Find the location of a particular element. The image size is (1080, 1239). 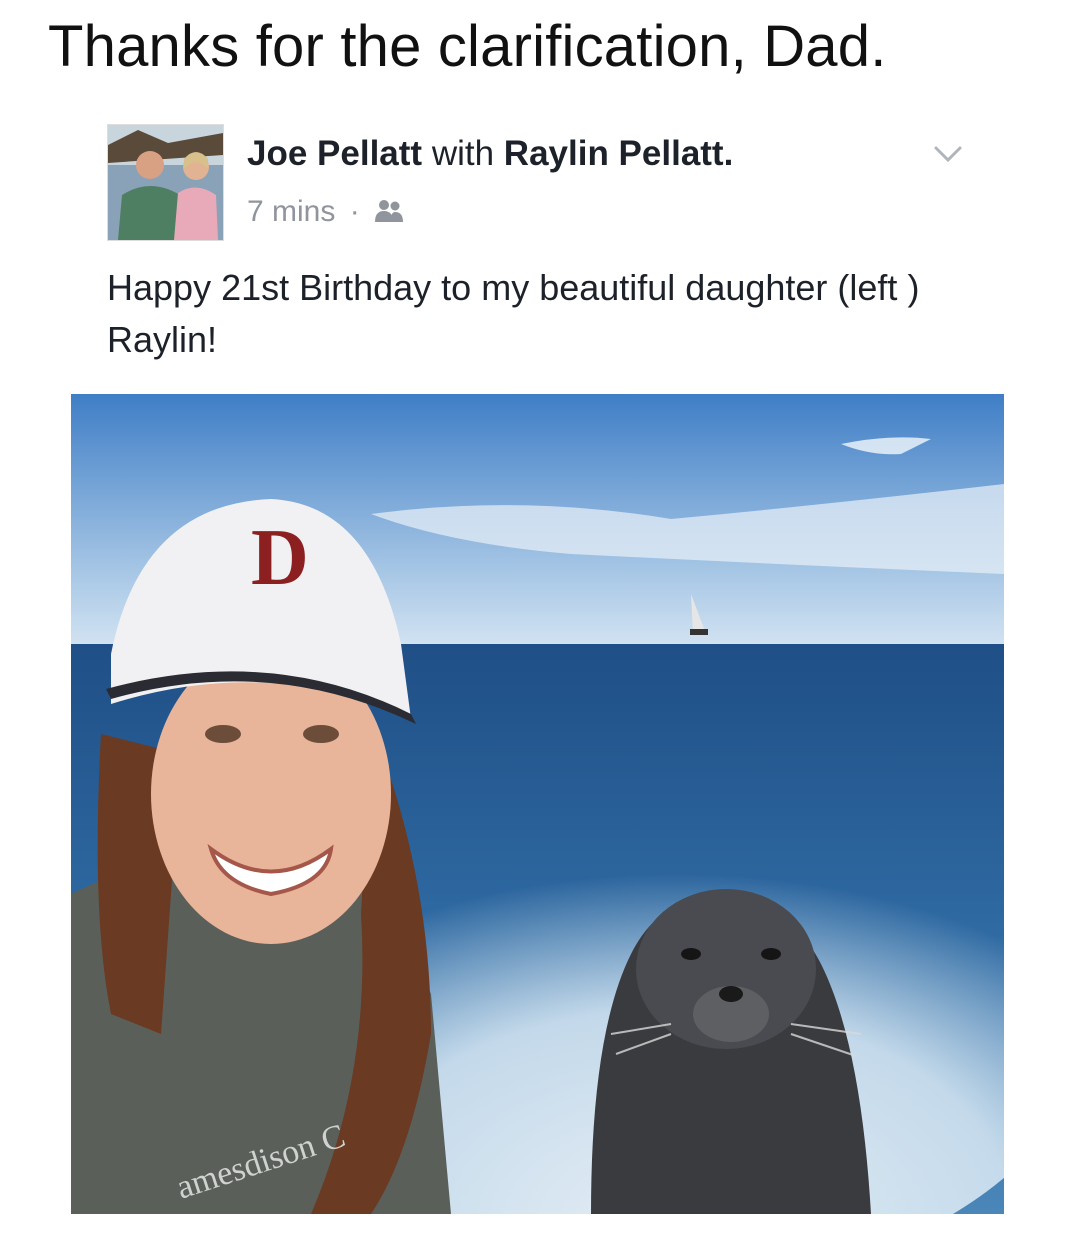

with-label: with is located at coordinates (463, 153).